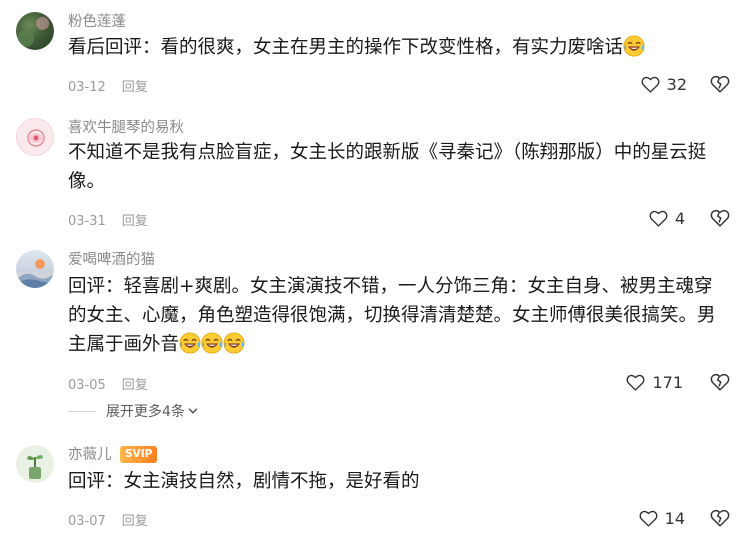 The width and height of the screenshot is (747, 542). I want to click on like-button: 4, so click(666, 218).